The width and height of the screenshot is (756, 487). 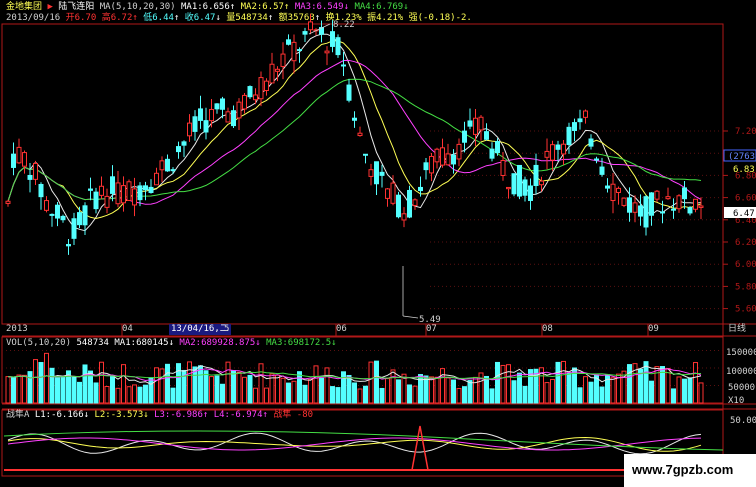 I want to click on indicator-name: 战隼A, so click(x=17, y=415).